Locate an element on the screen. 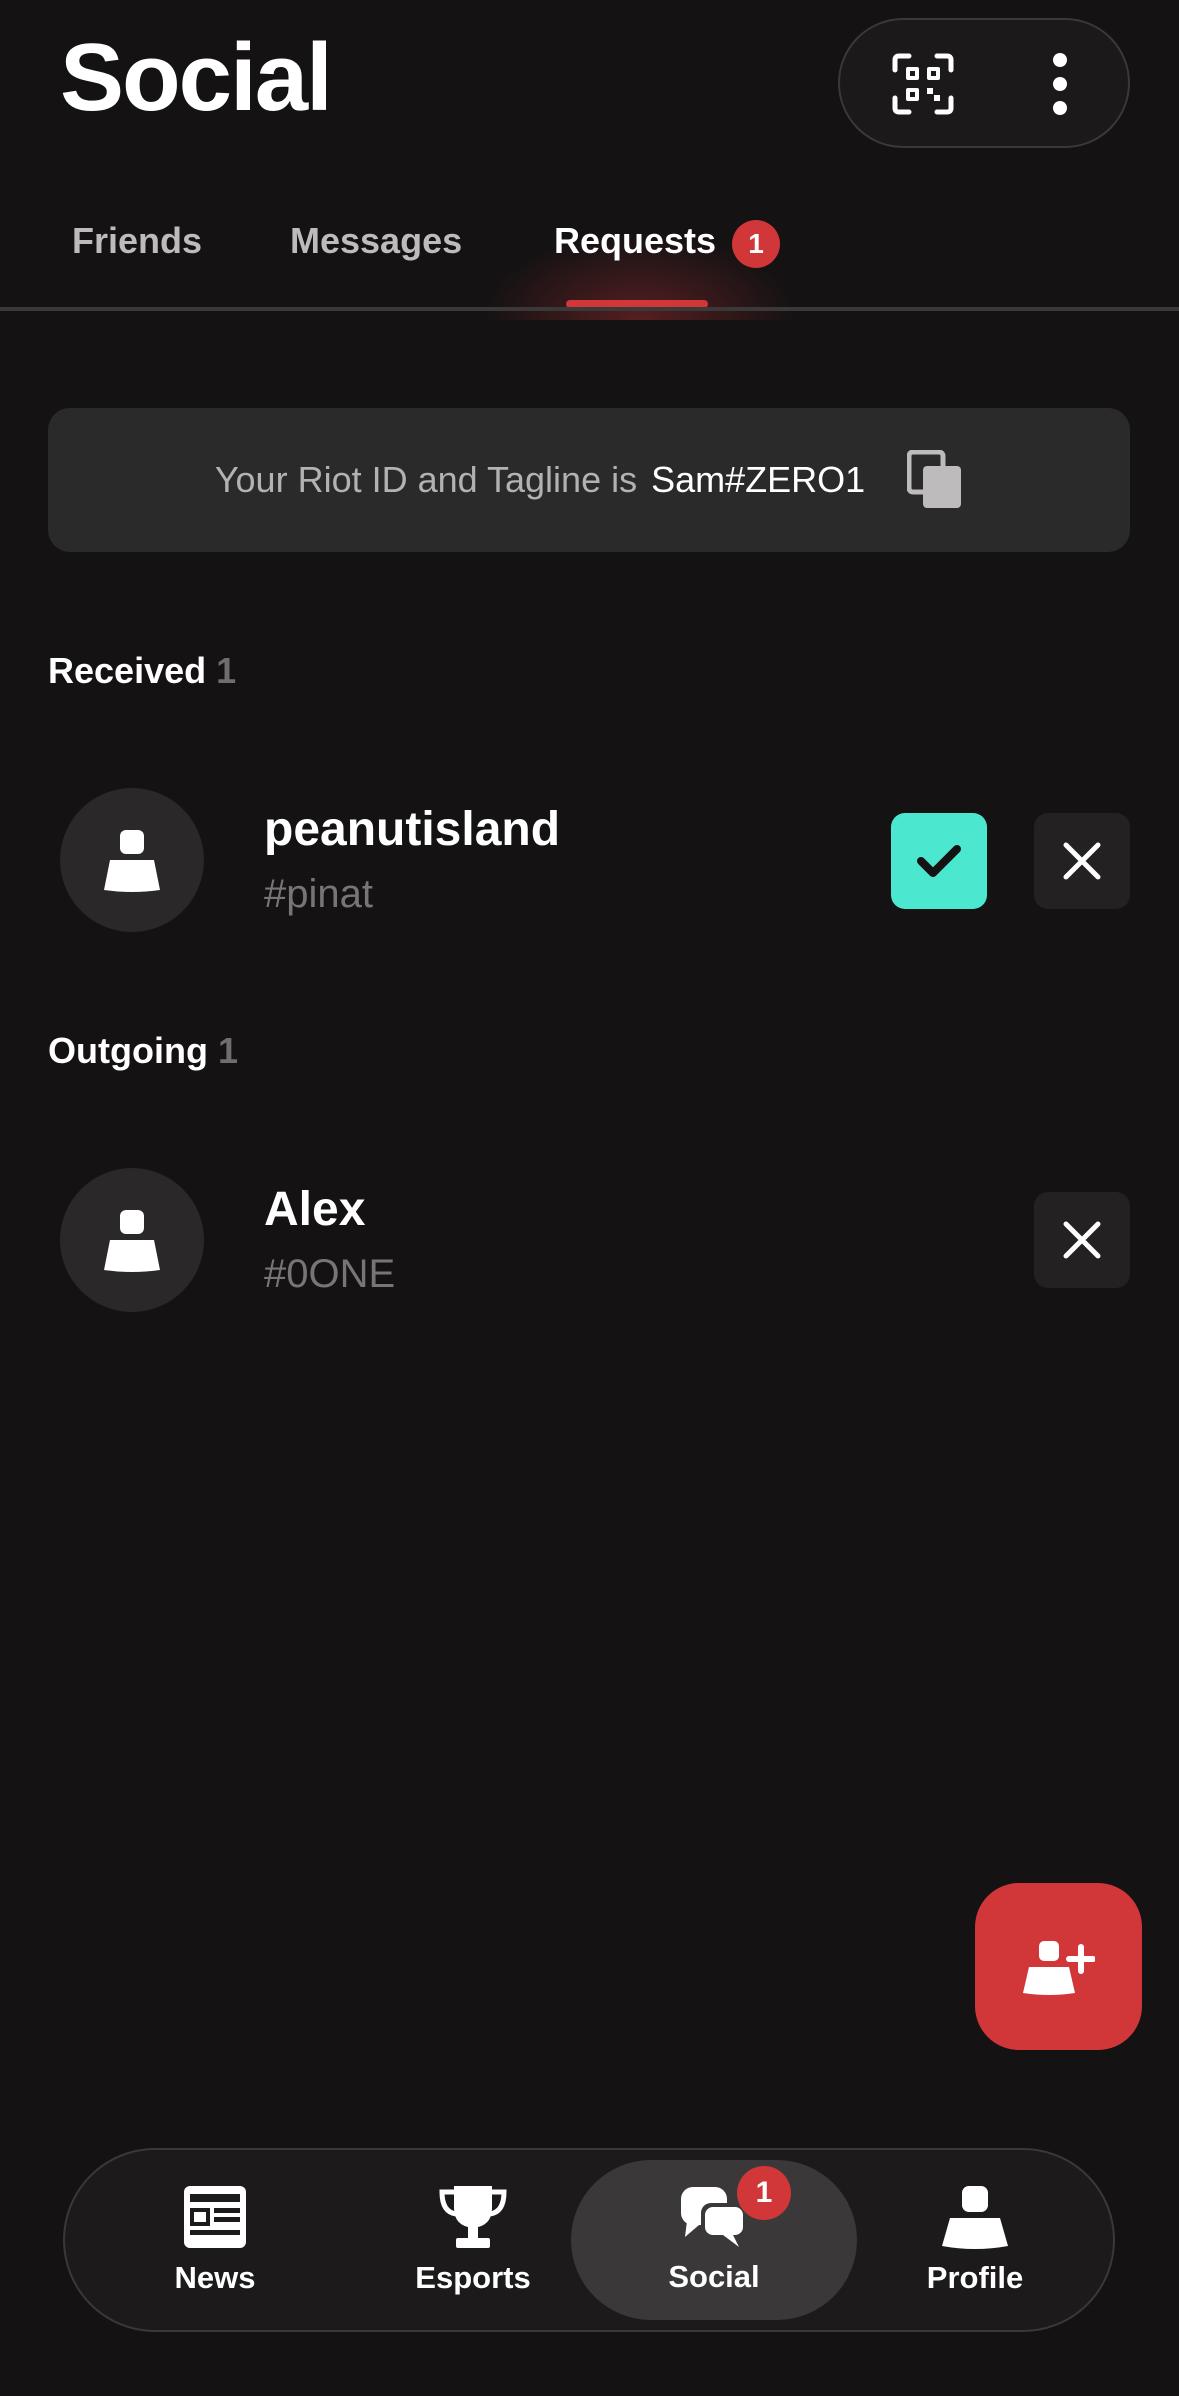  add-friend-button is located at coordinates (1058, 1966).